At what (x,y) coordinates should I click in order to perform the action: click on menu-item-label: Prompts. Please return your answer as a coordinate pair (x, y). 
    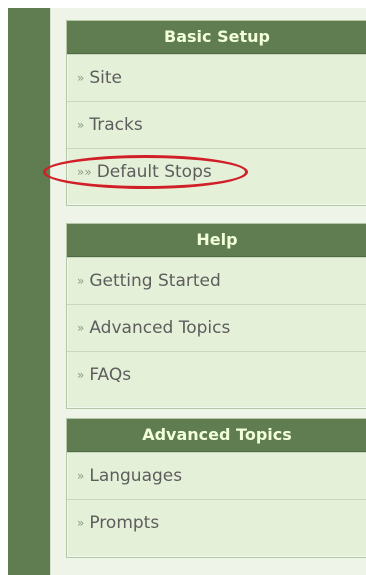
    Looking at the image, I should click on (124, 523).